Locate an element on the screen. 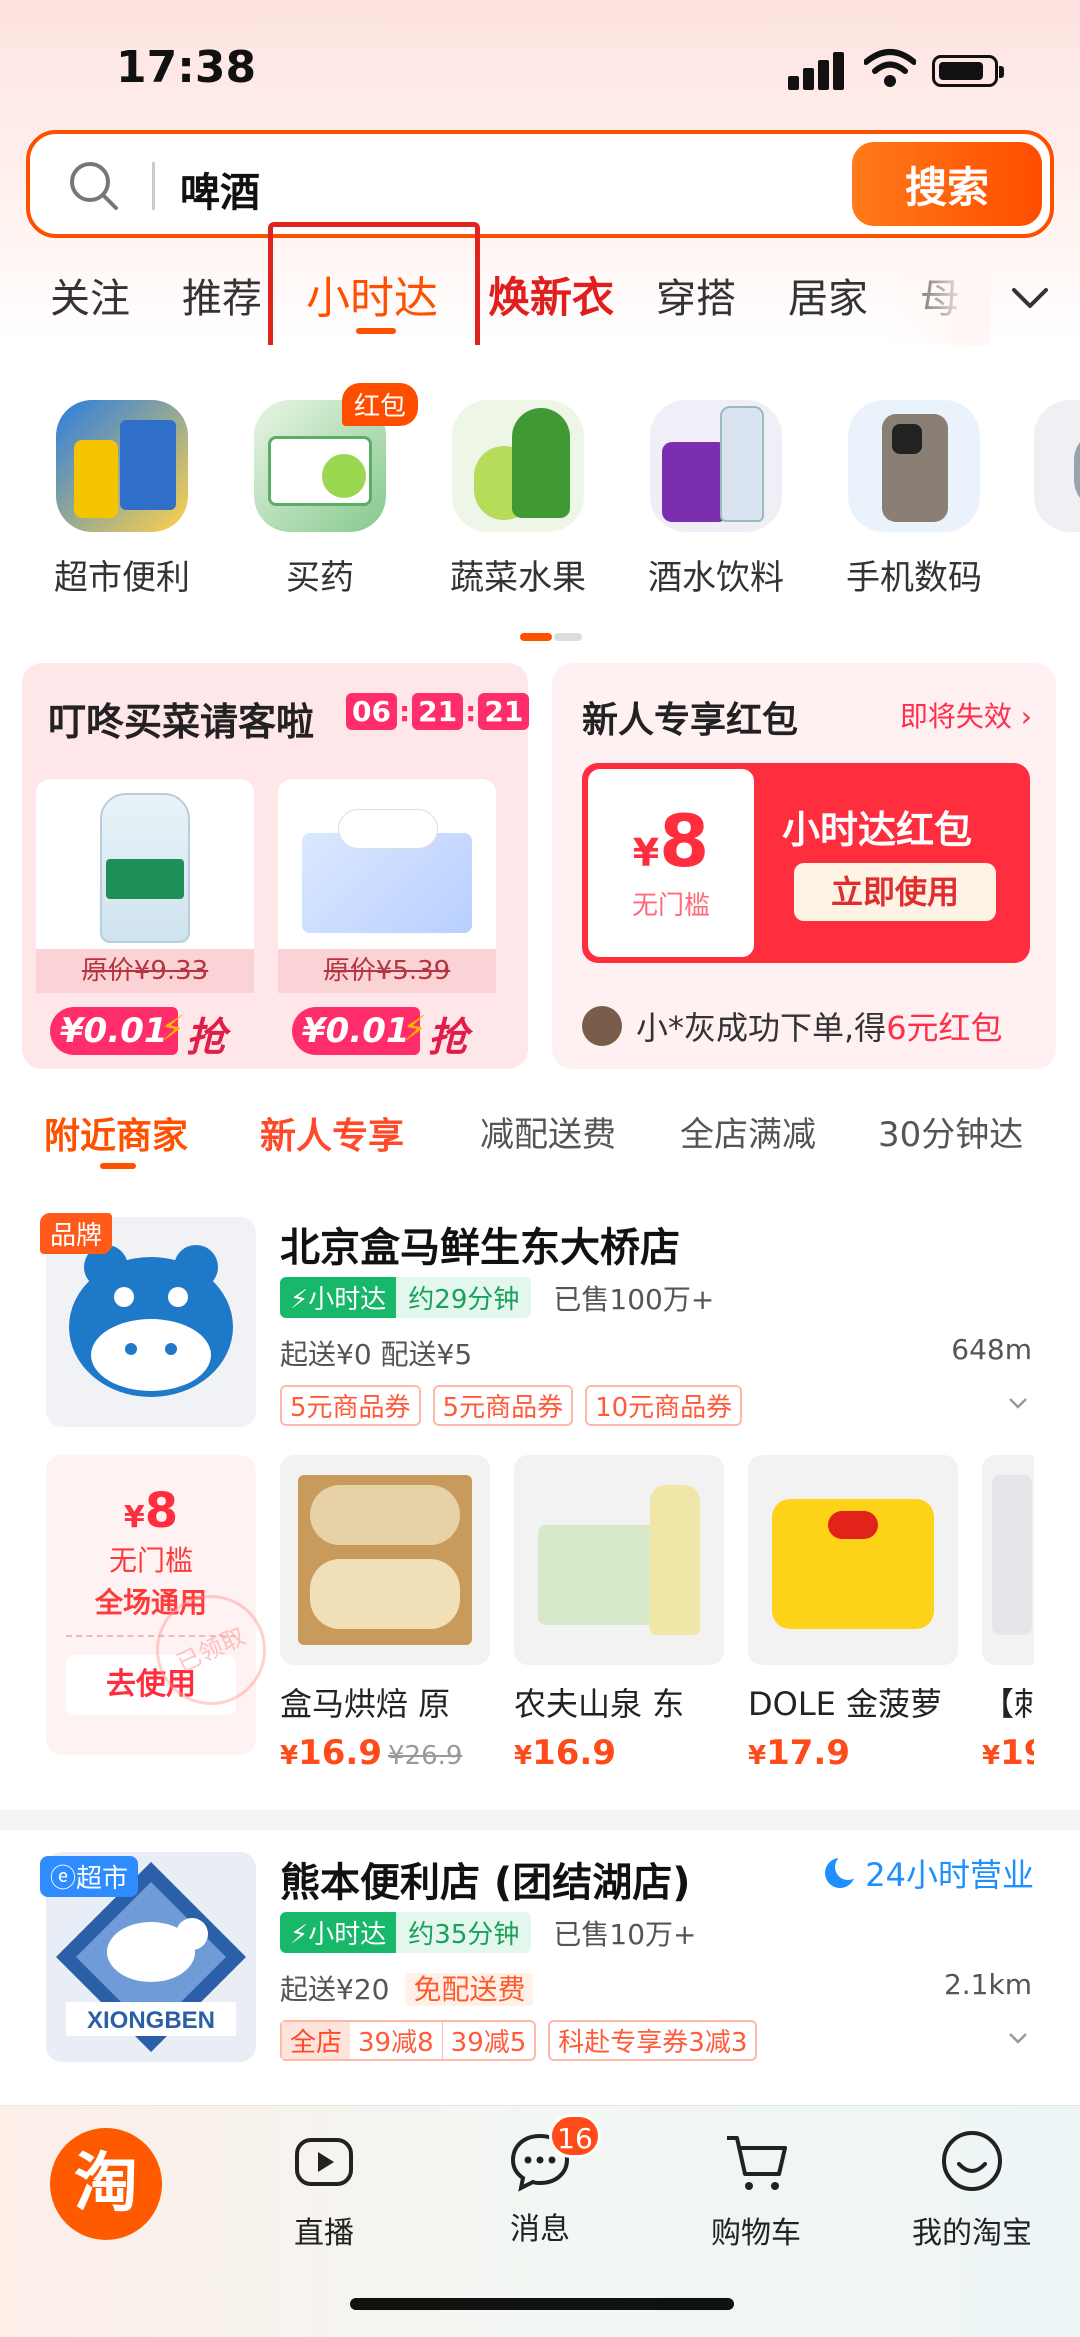 This screenshot has height=2337, width=1080. distance: 648m is located at coordinates (991, 1349).